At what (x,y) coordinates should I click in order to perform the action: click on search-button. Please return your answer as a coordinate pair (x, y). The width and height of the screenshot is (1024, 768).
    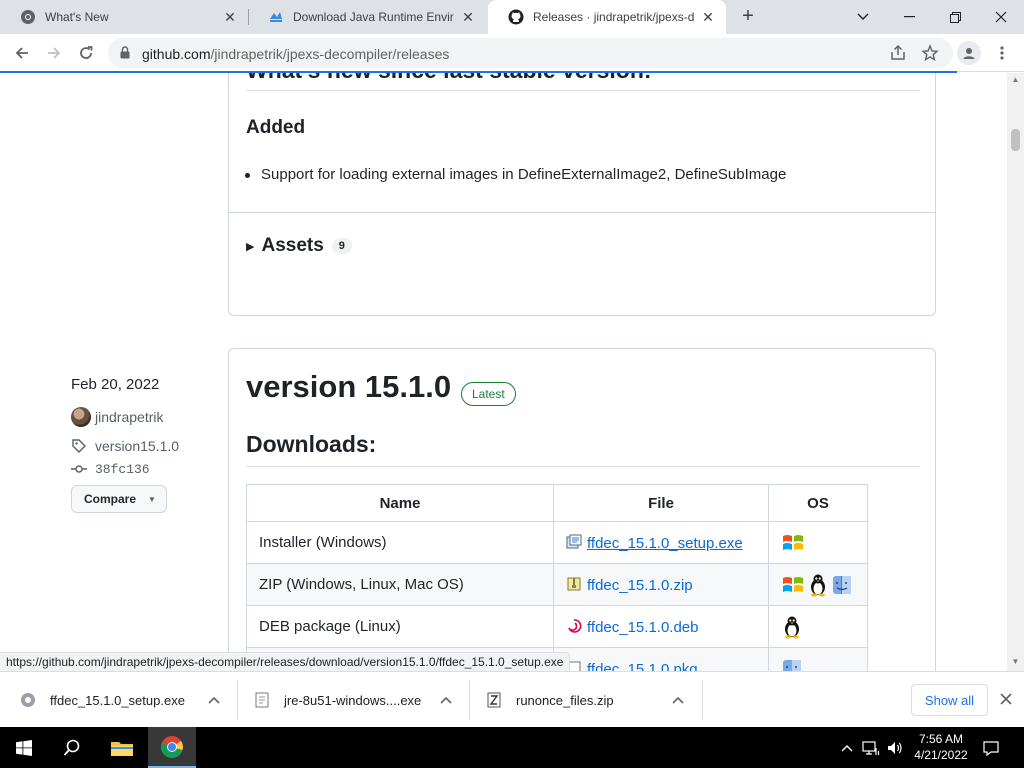
    Looking at the image, I should click on (72, 747).